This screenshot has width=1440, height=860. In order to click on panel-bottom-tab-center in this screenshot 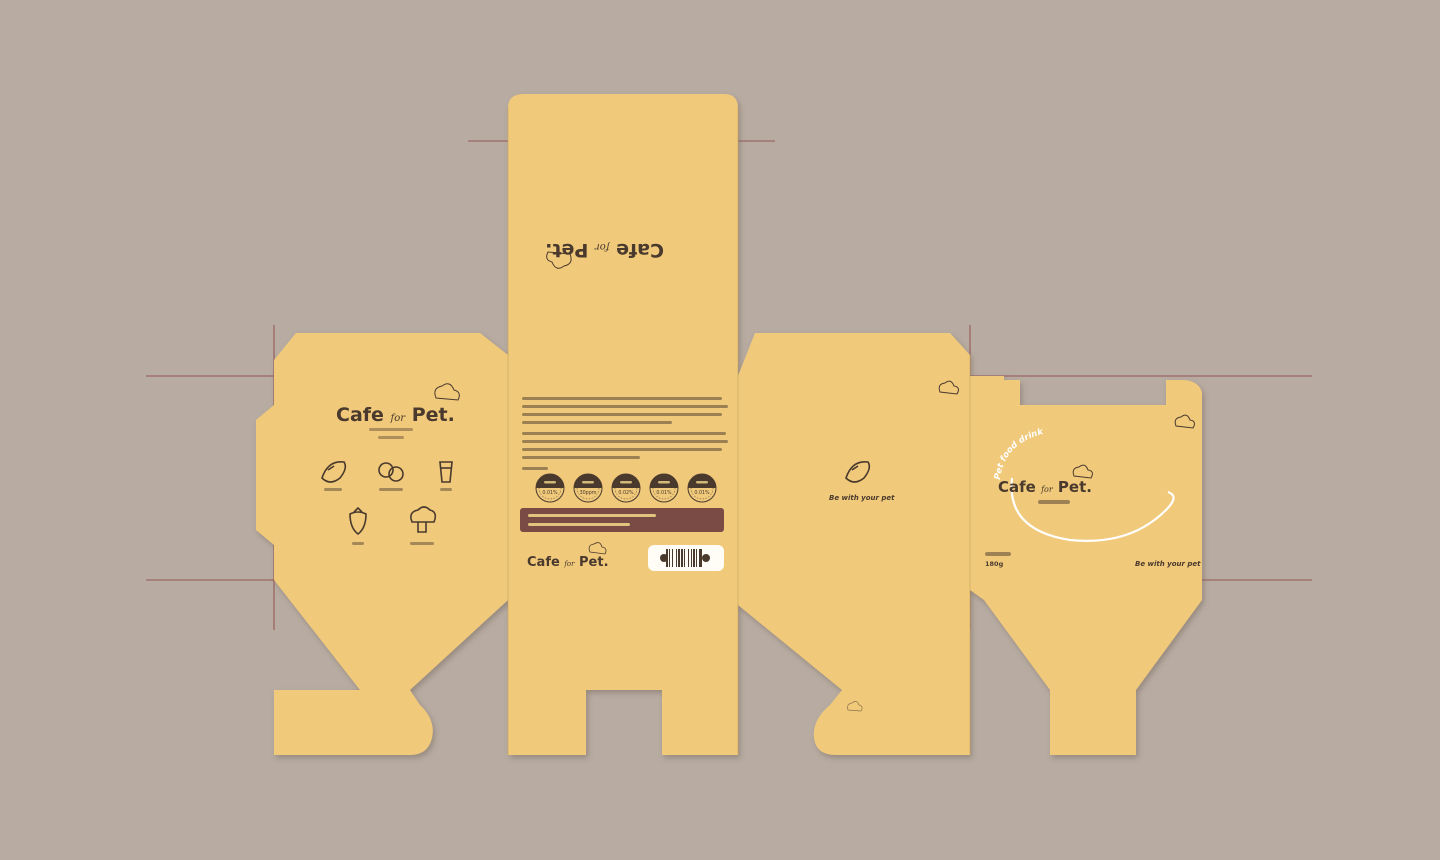, I will do `click(623, 667)`.